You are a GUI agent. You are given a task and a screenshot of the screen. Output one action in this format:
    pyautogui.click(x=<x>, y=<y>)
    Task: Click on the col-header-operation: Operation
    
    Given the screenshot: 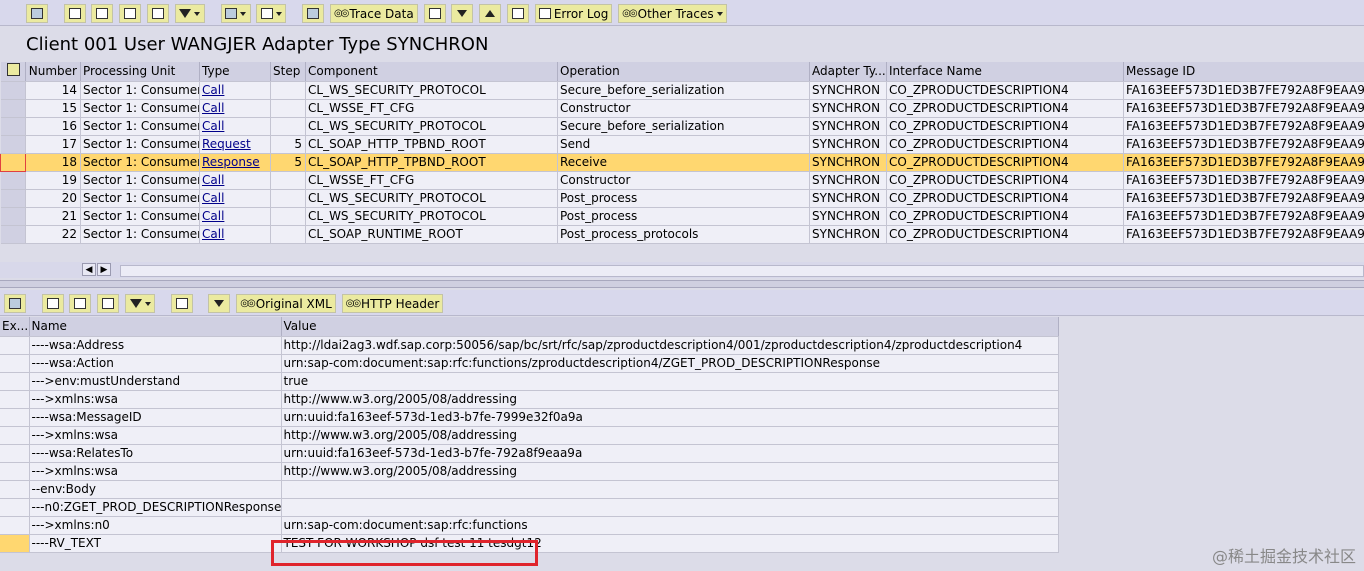 What is the action you would take?
    pyautogui.click(x=683, y=72)
    